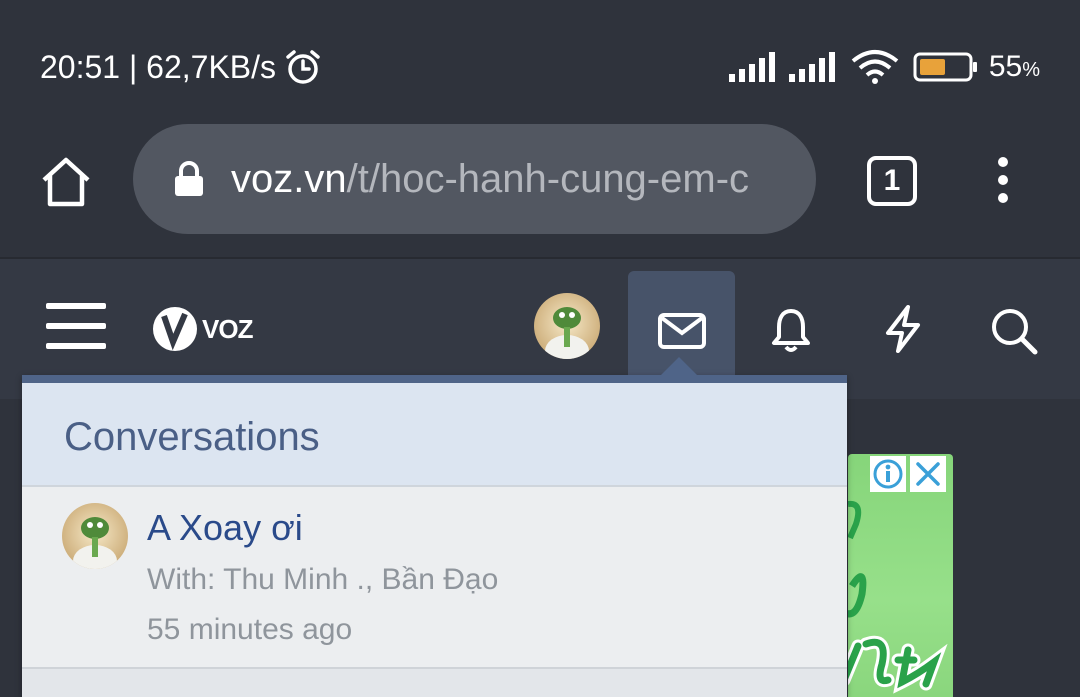  I want to click on conversation-time: 55 minutes ago, so click(250, 629).